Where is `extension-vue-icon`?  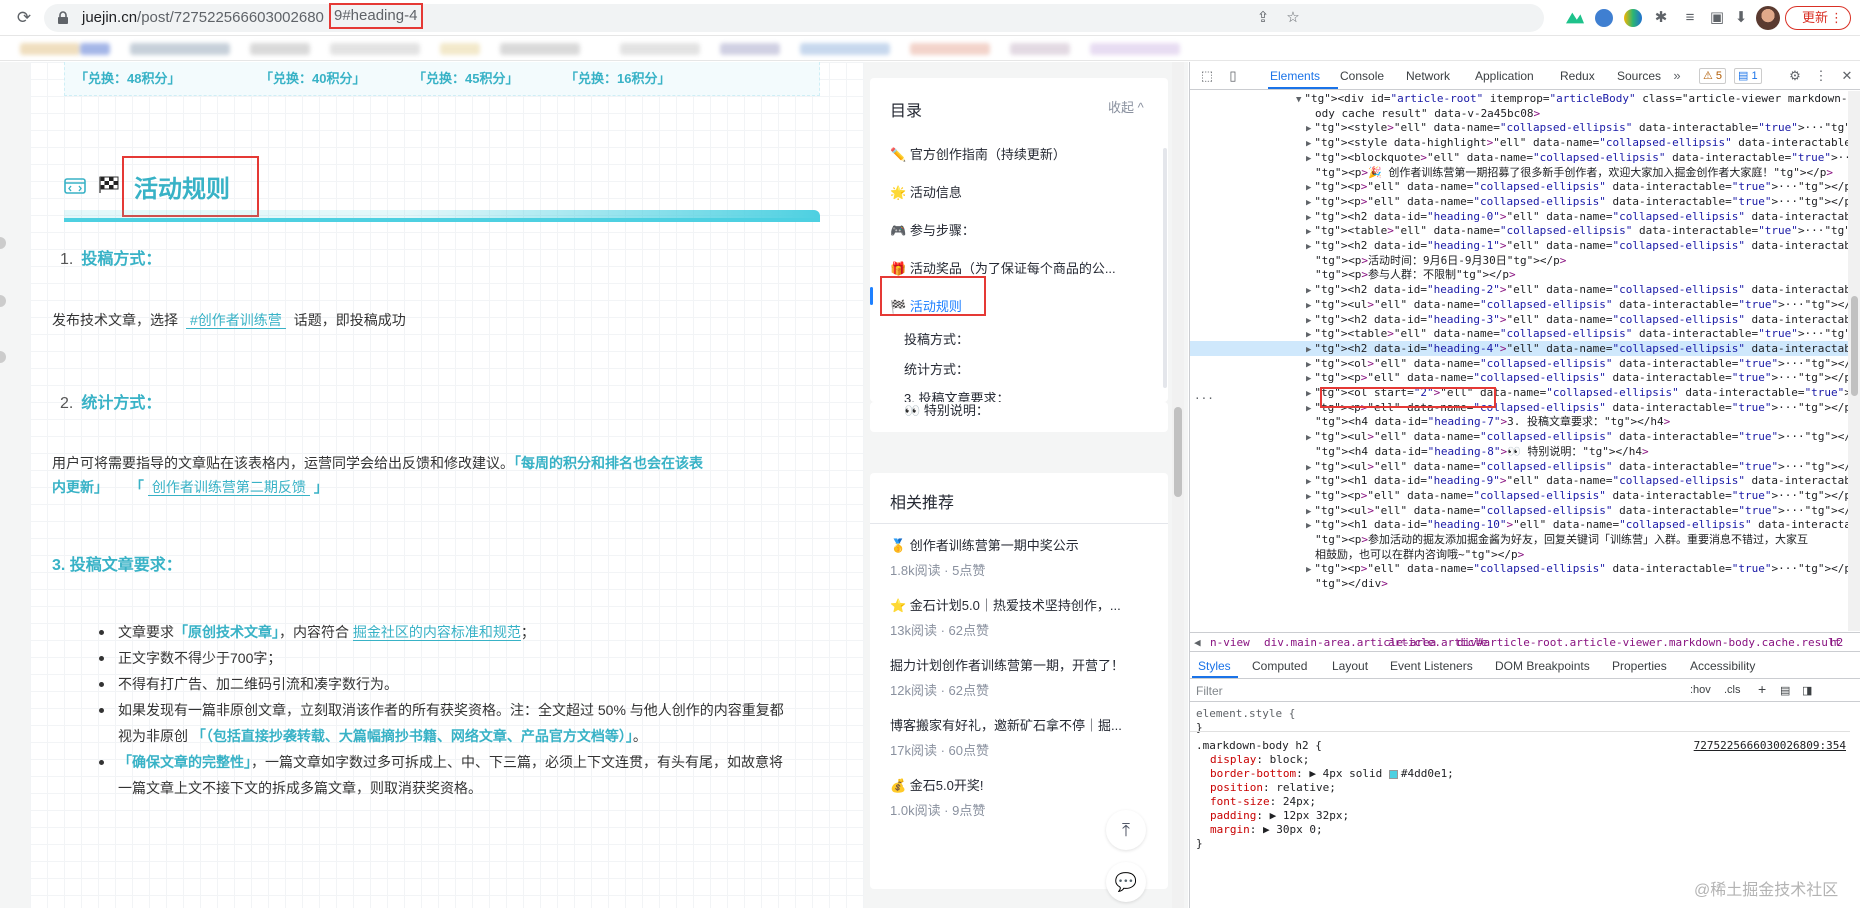
extension-vue-icon is located at coordinates (1575, 18).